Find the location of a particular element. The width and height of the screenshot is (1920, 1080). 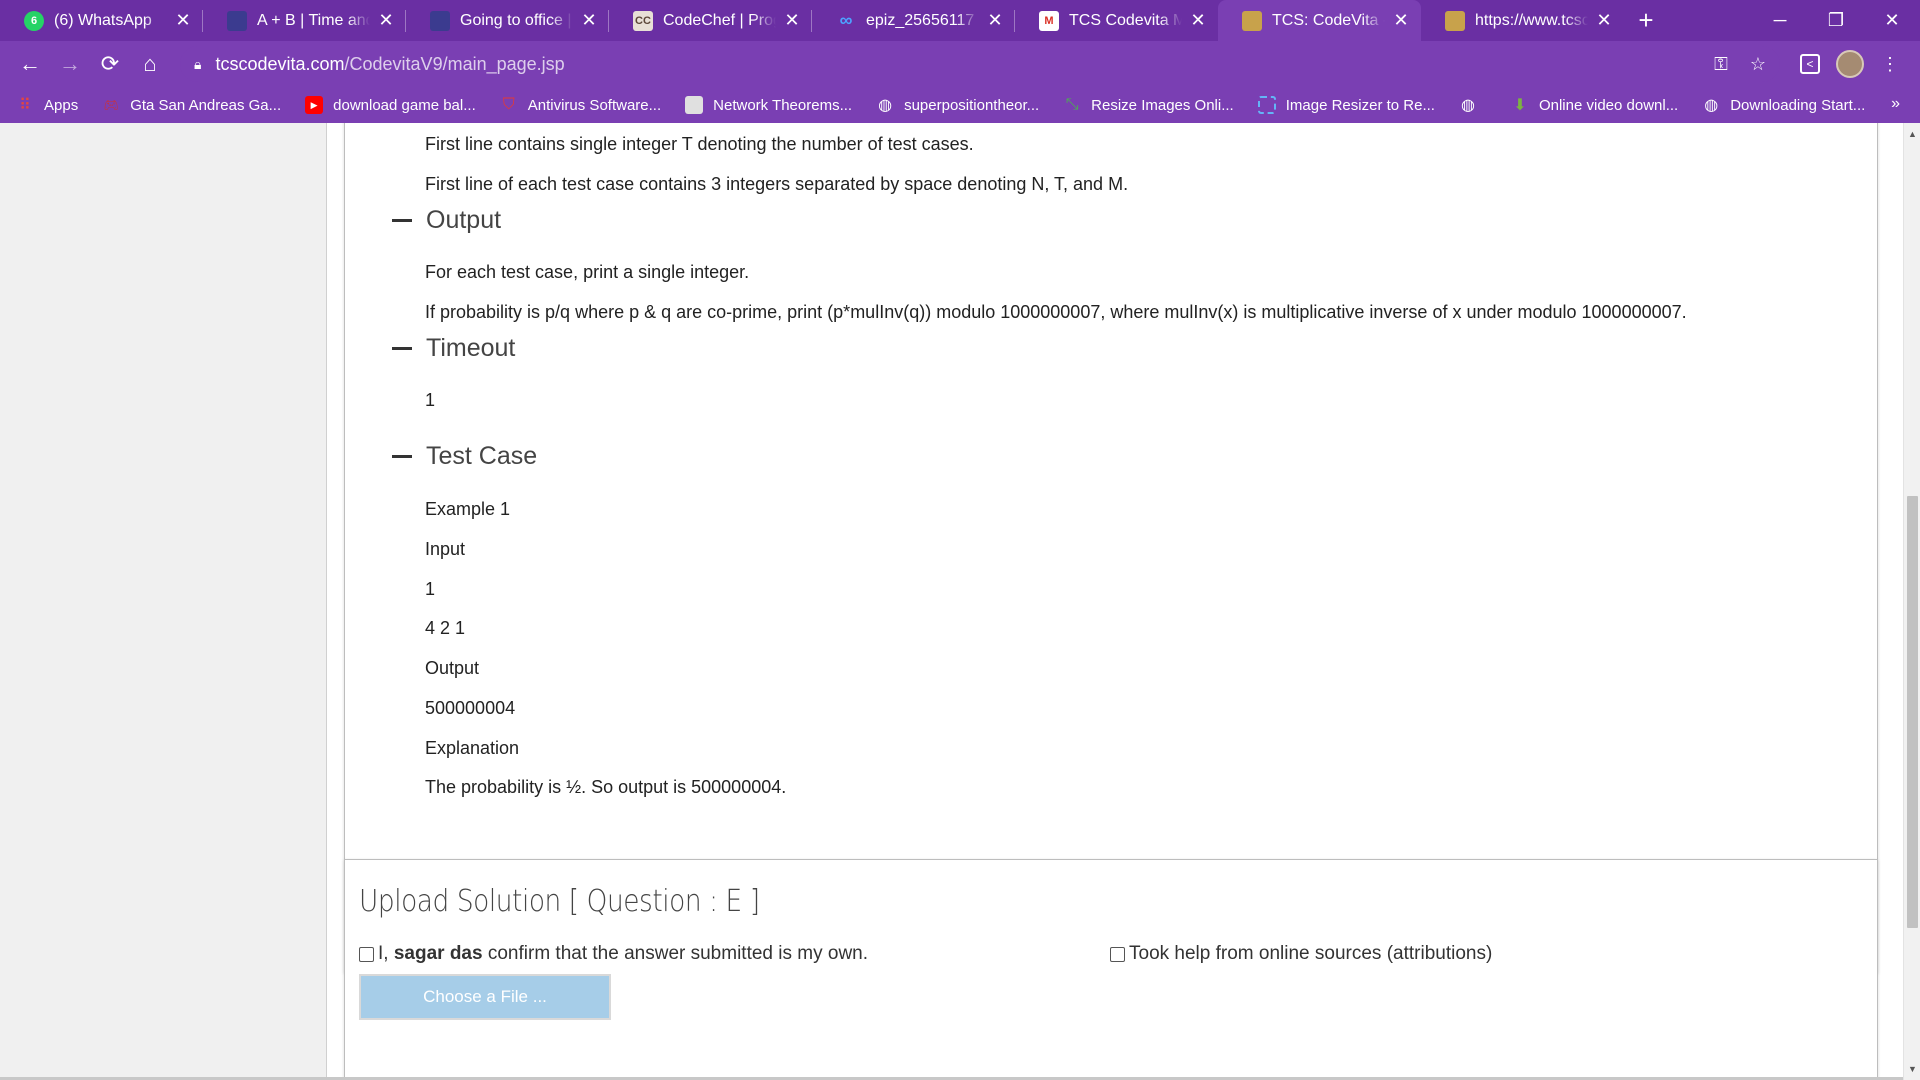

tab-codevita-active: TCS: CodeVita - Coding ✕ is located at coordinates (1319, 20).